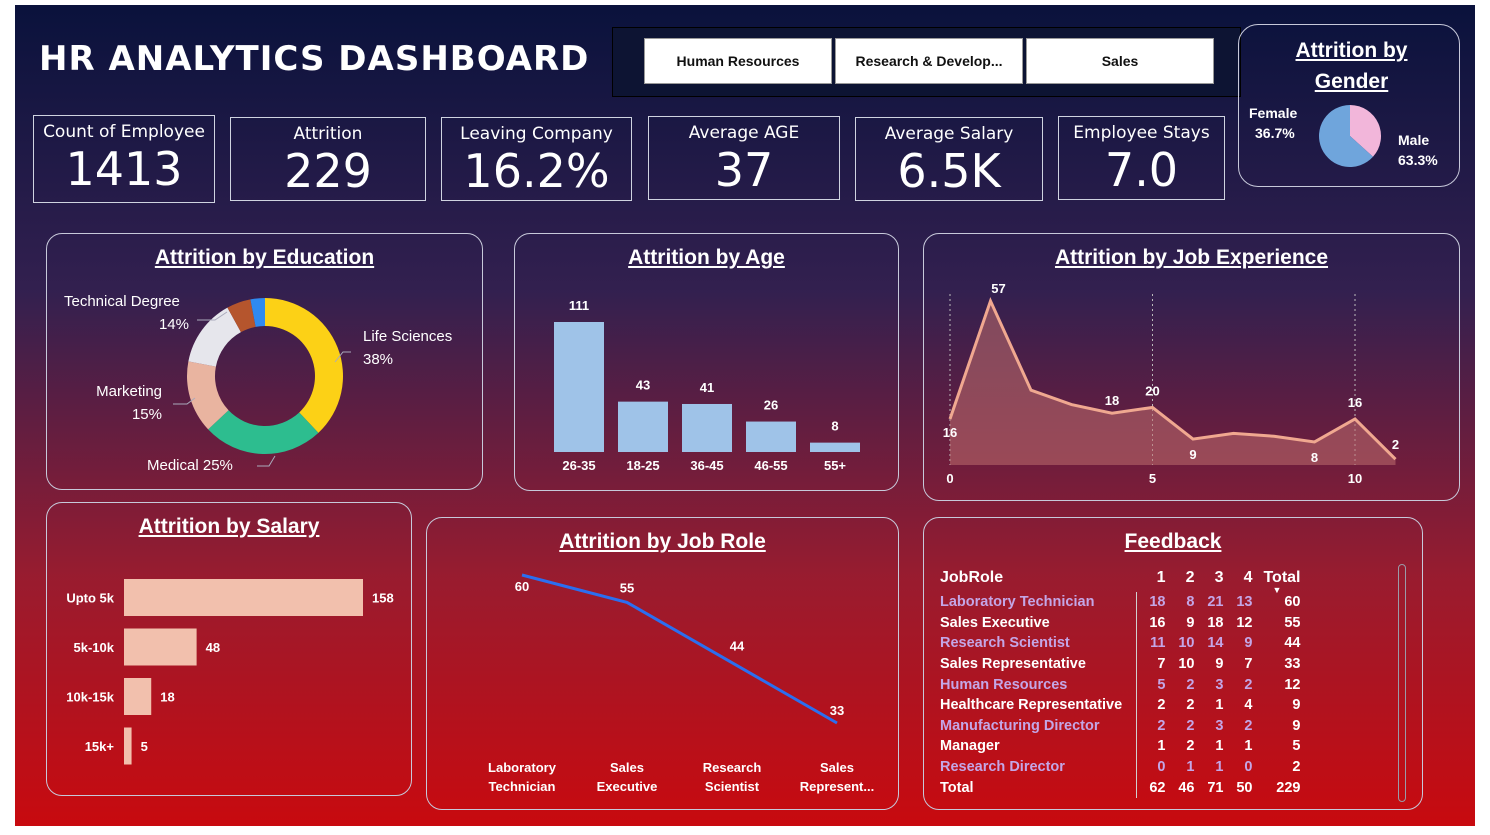 The height and width of the screenshot is (835, 1490). Describe the element at coordinates (190, 465) in the screenshot. I see `label-medical: Medical 25%` at that location.